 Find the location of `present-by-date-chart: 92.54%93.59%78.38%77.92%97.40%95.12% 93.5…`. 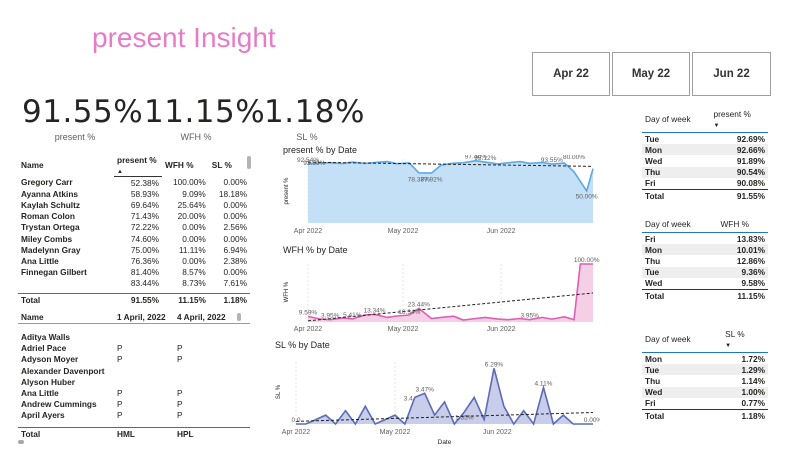

present-by-date-chart: 92.54%93.59%78.38%77.92%97.40%95.12% 93.5… is located at coordinates (440, 197).